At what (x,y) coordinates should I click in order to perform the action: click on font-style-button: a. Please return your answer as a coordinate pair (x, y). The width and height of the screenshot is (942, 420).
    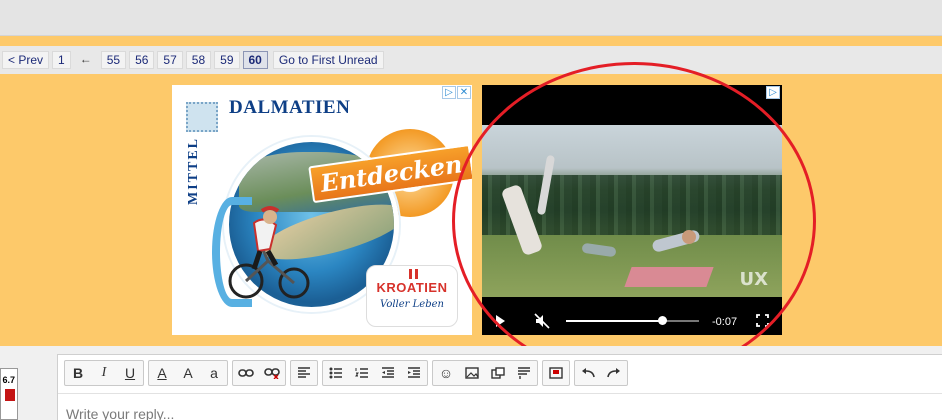
    Looking at the image, I should click on (214, 373).